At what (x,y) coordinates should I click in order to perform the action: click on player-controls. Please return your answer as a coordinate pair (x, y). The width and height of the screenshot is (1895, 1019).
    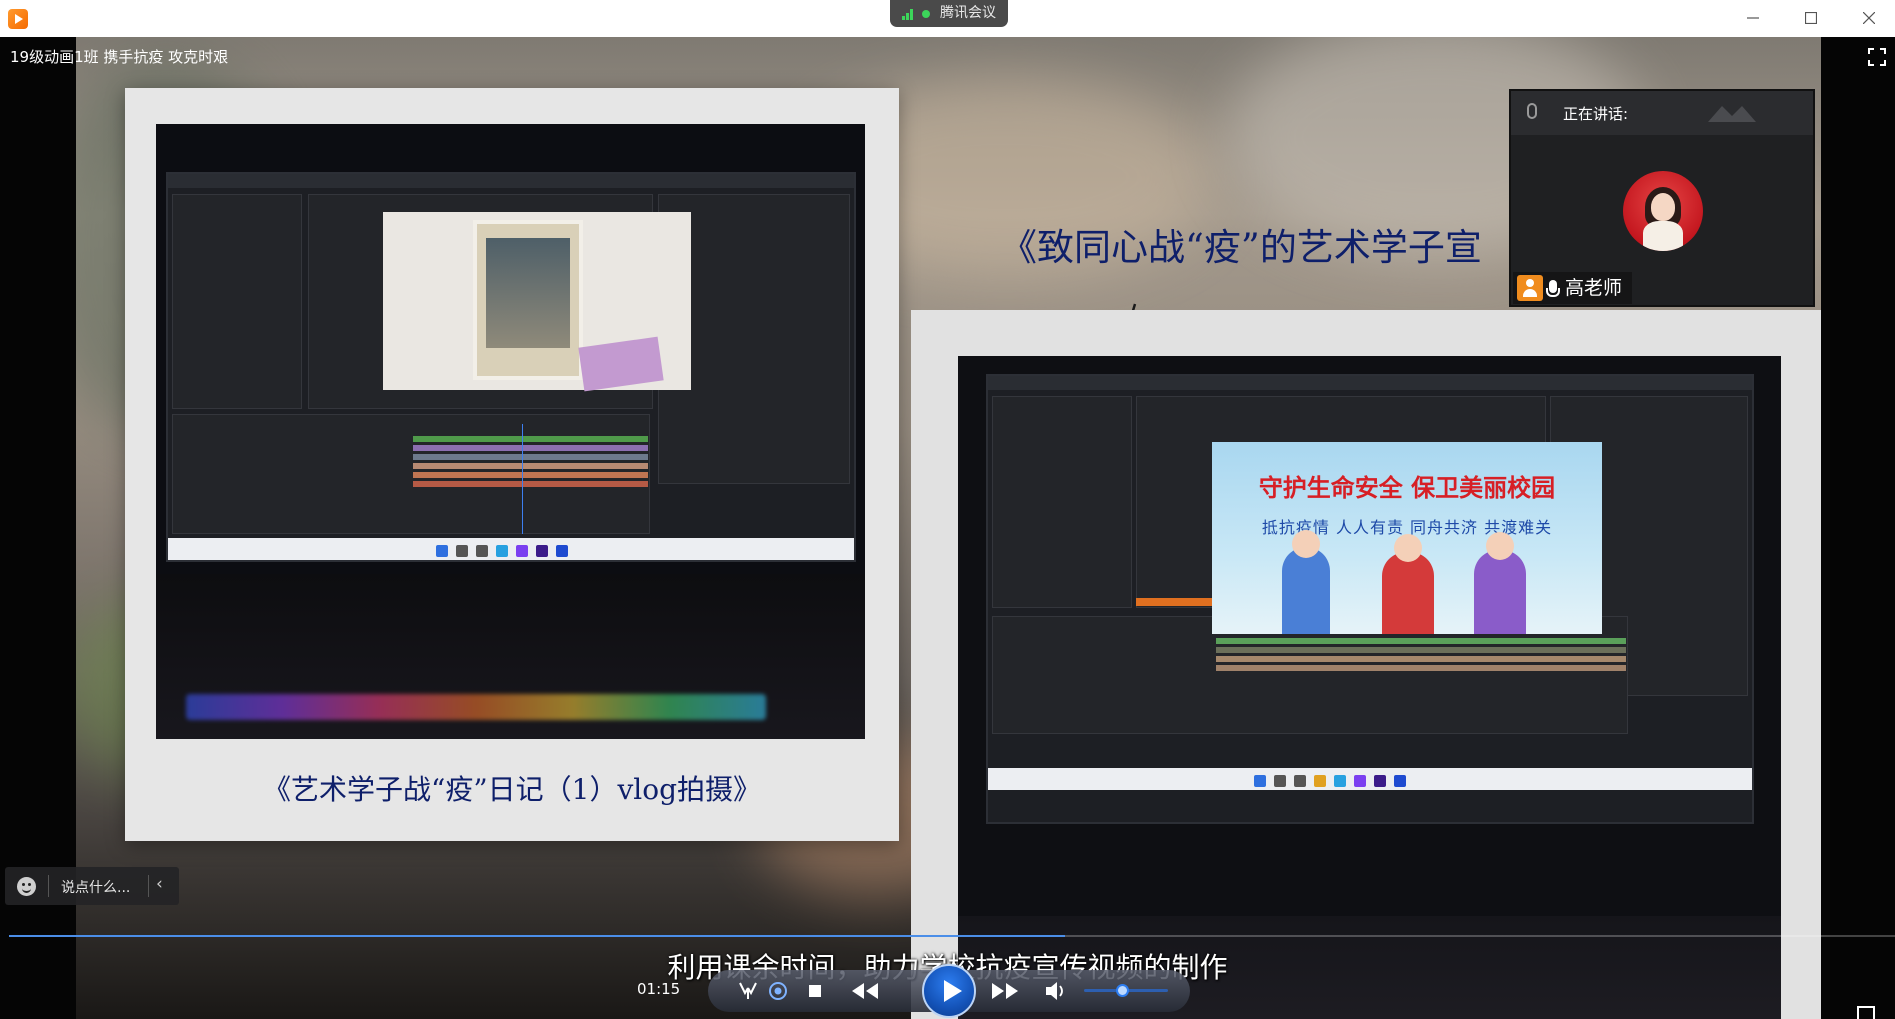
    Looking at the image, I should click on (949, 991).